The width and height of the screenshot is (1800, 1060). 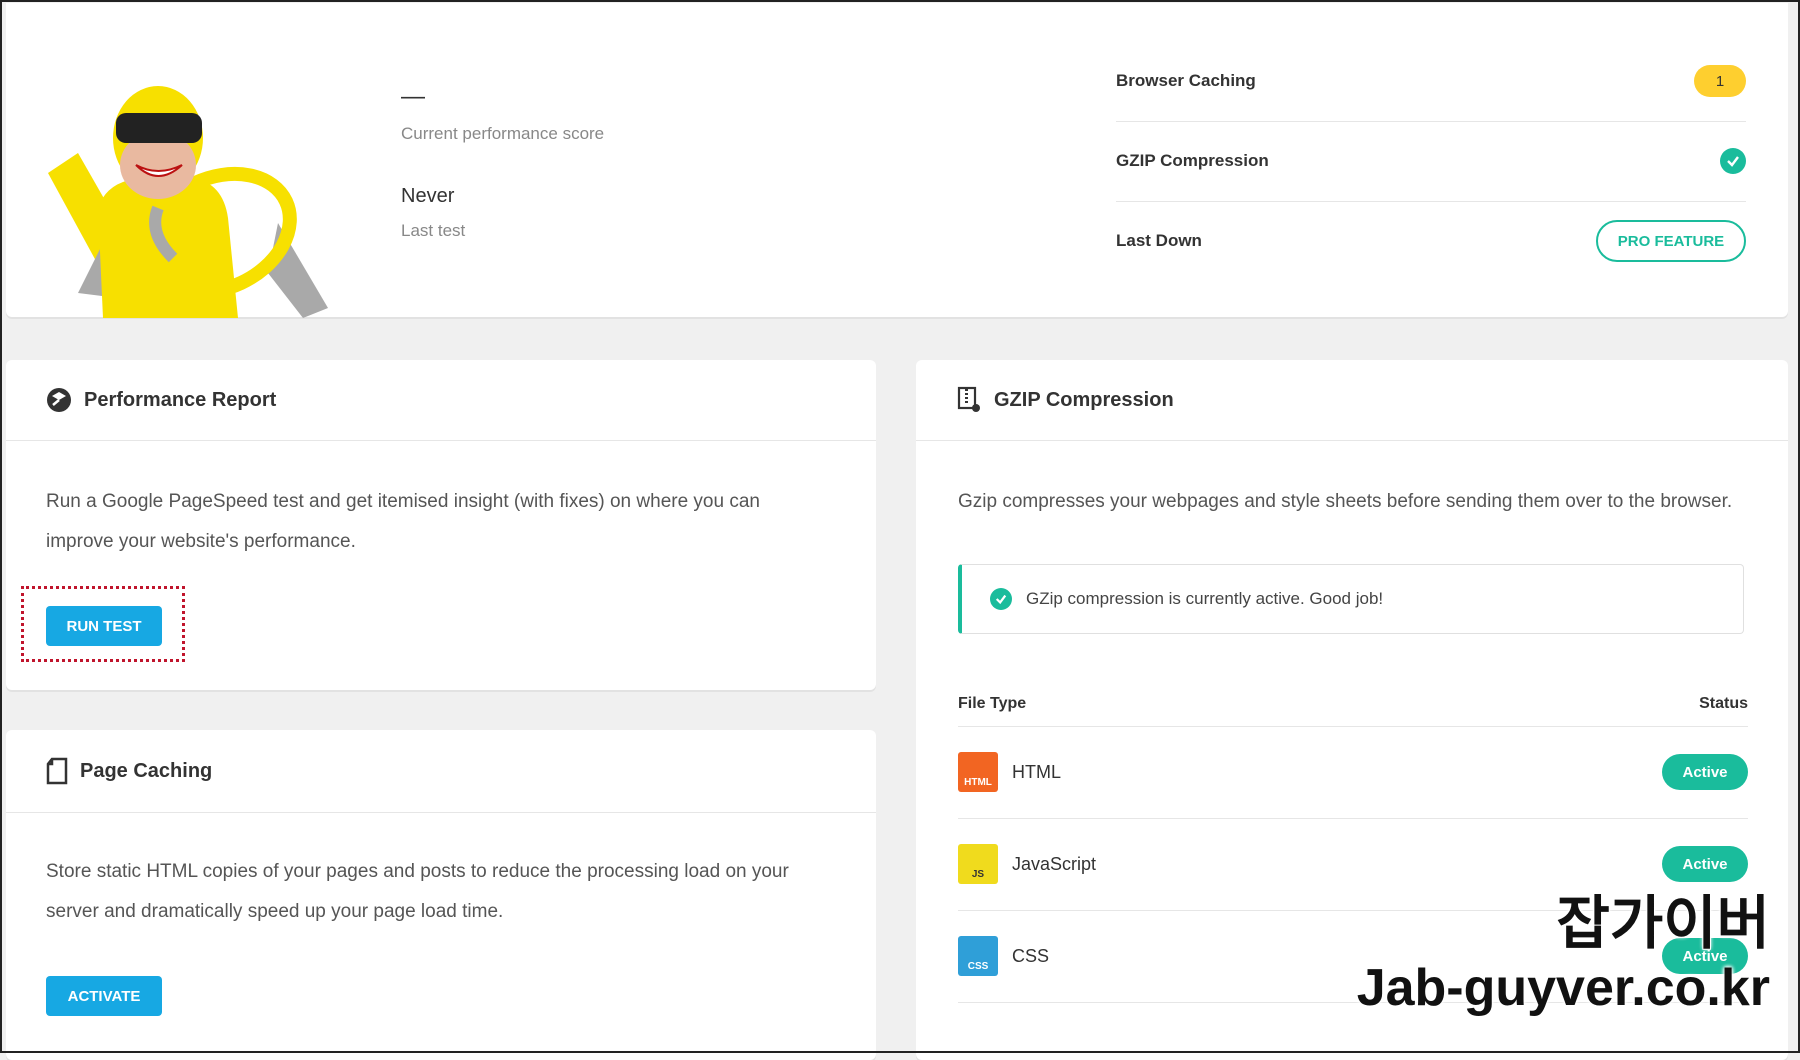 I want to click on file-type-name: JavaScript, so click(x=1054, y=863).